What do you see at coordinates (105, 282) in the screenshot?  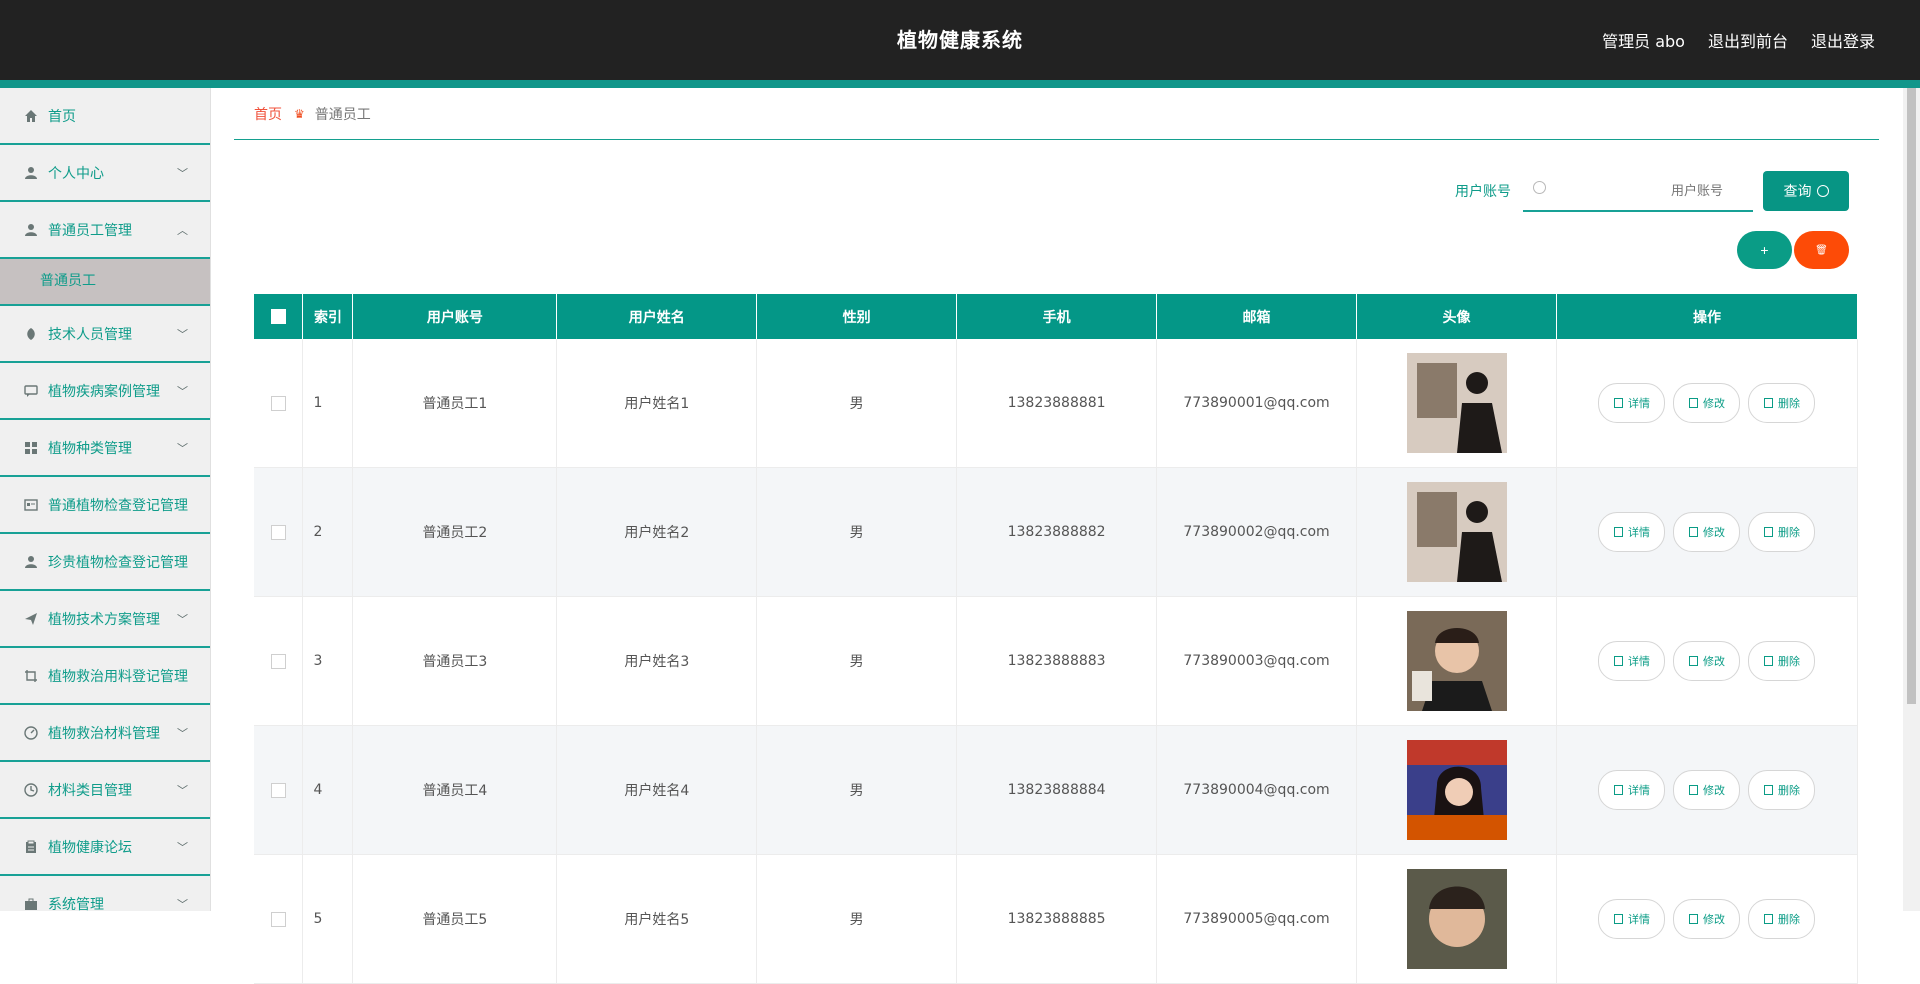 I see `sidebar-subitem-staff: 普通员工` at bounding box center [105, 282].